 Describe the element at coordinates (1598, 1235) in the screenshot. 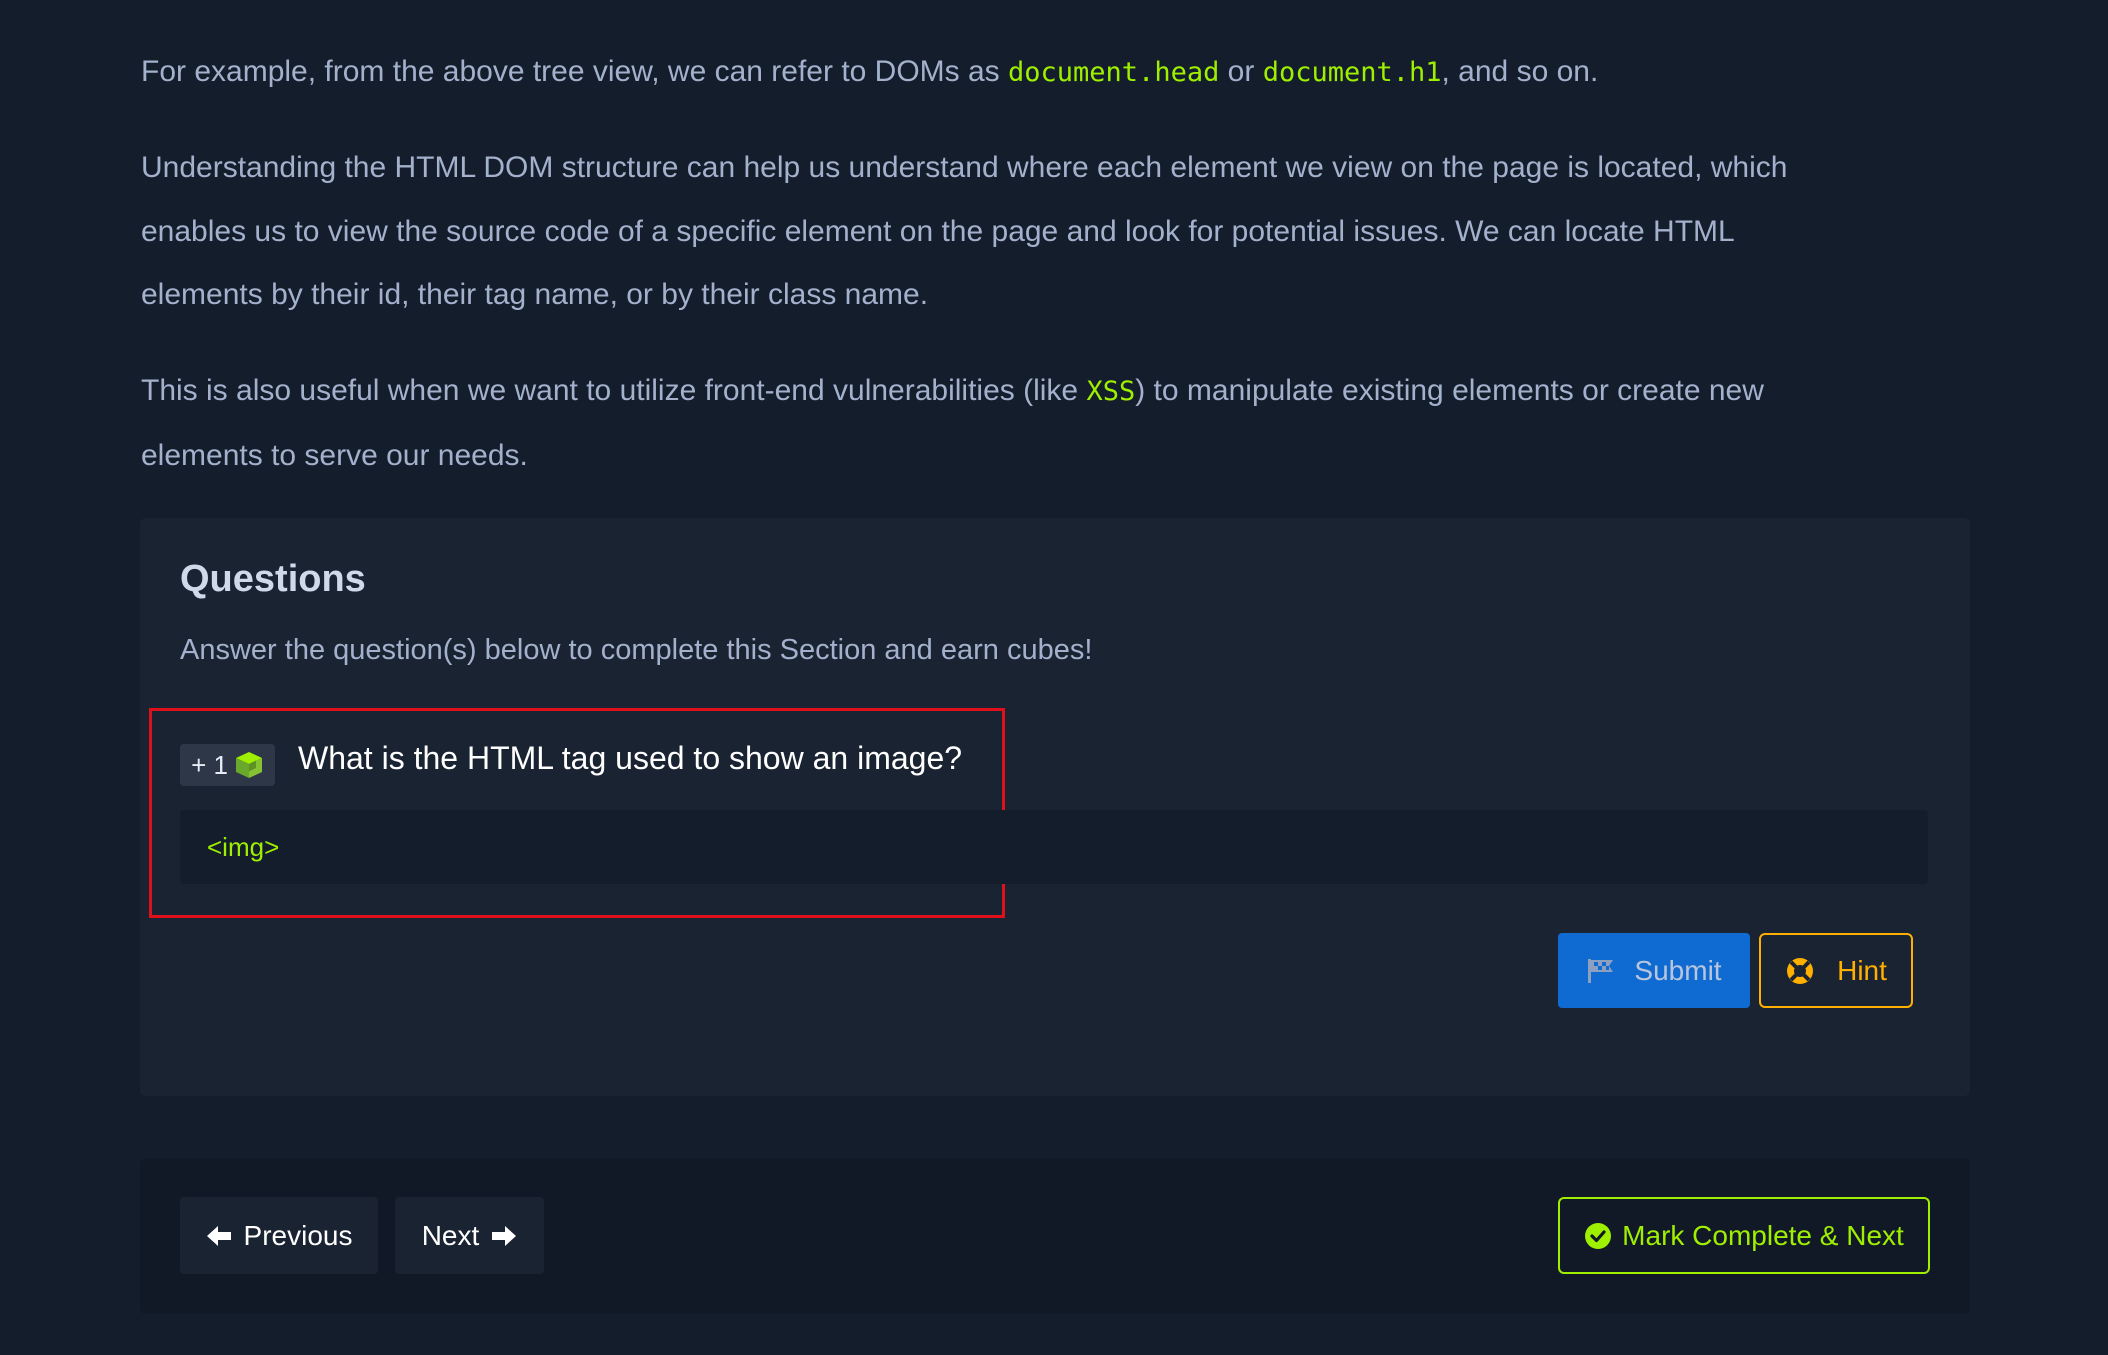

I see `check-circle-icon` at that location.